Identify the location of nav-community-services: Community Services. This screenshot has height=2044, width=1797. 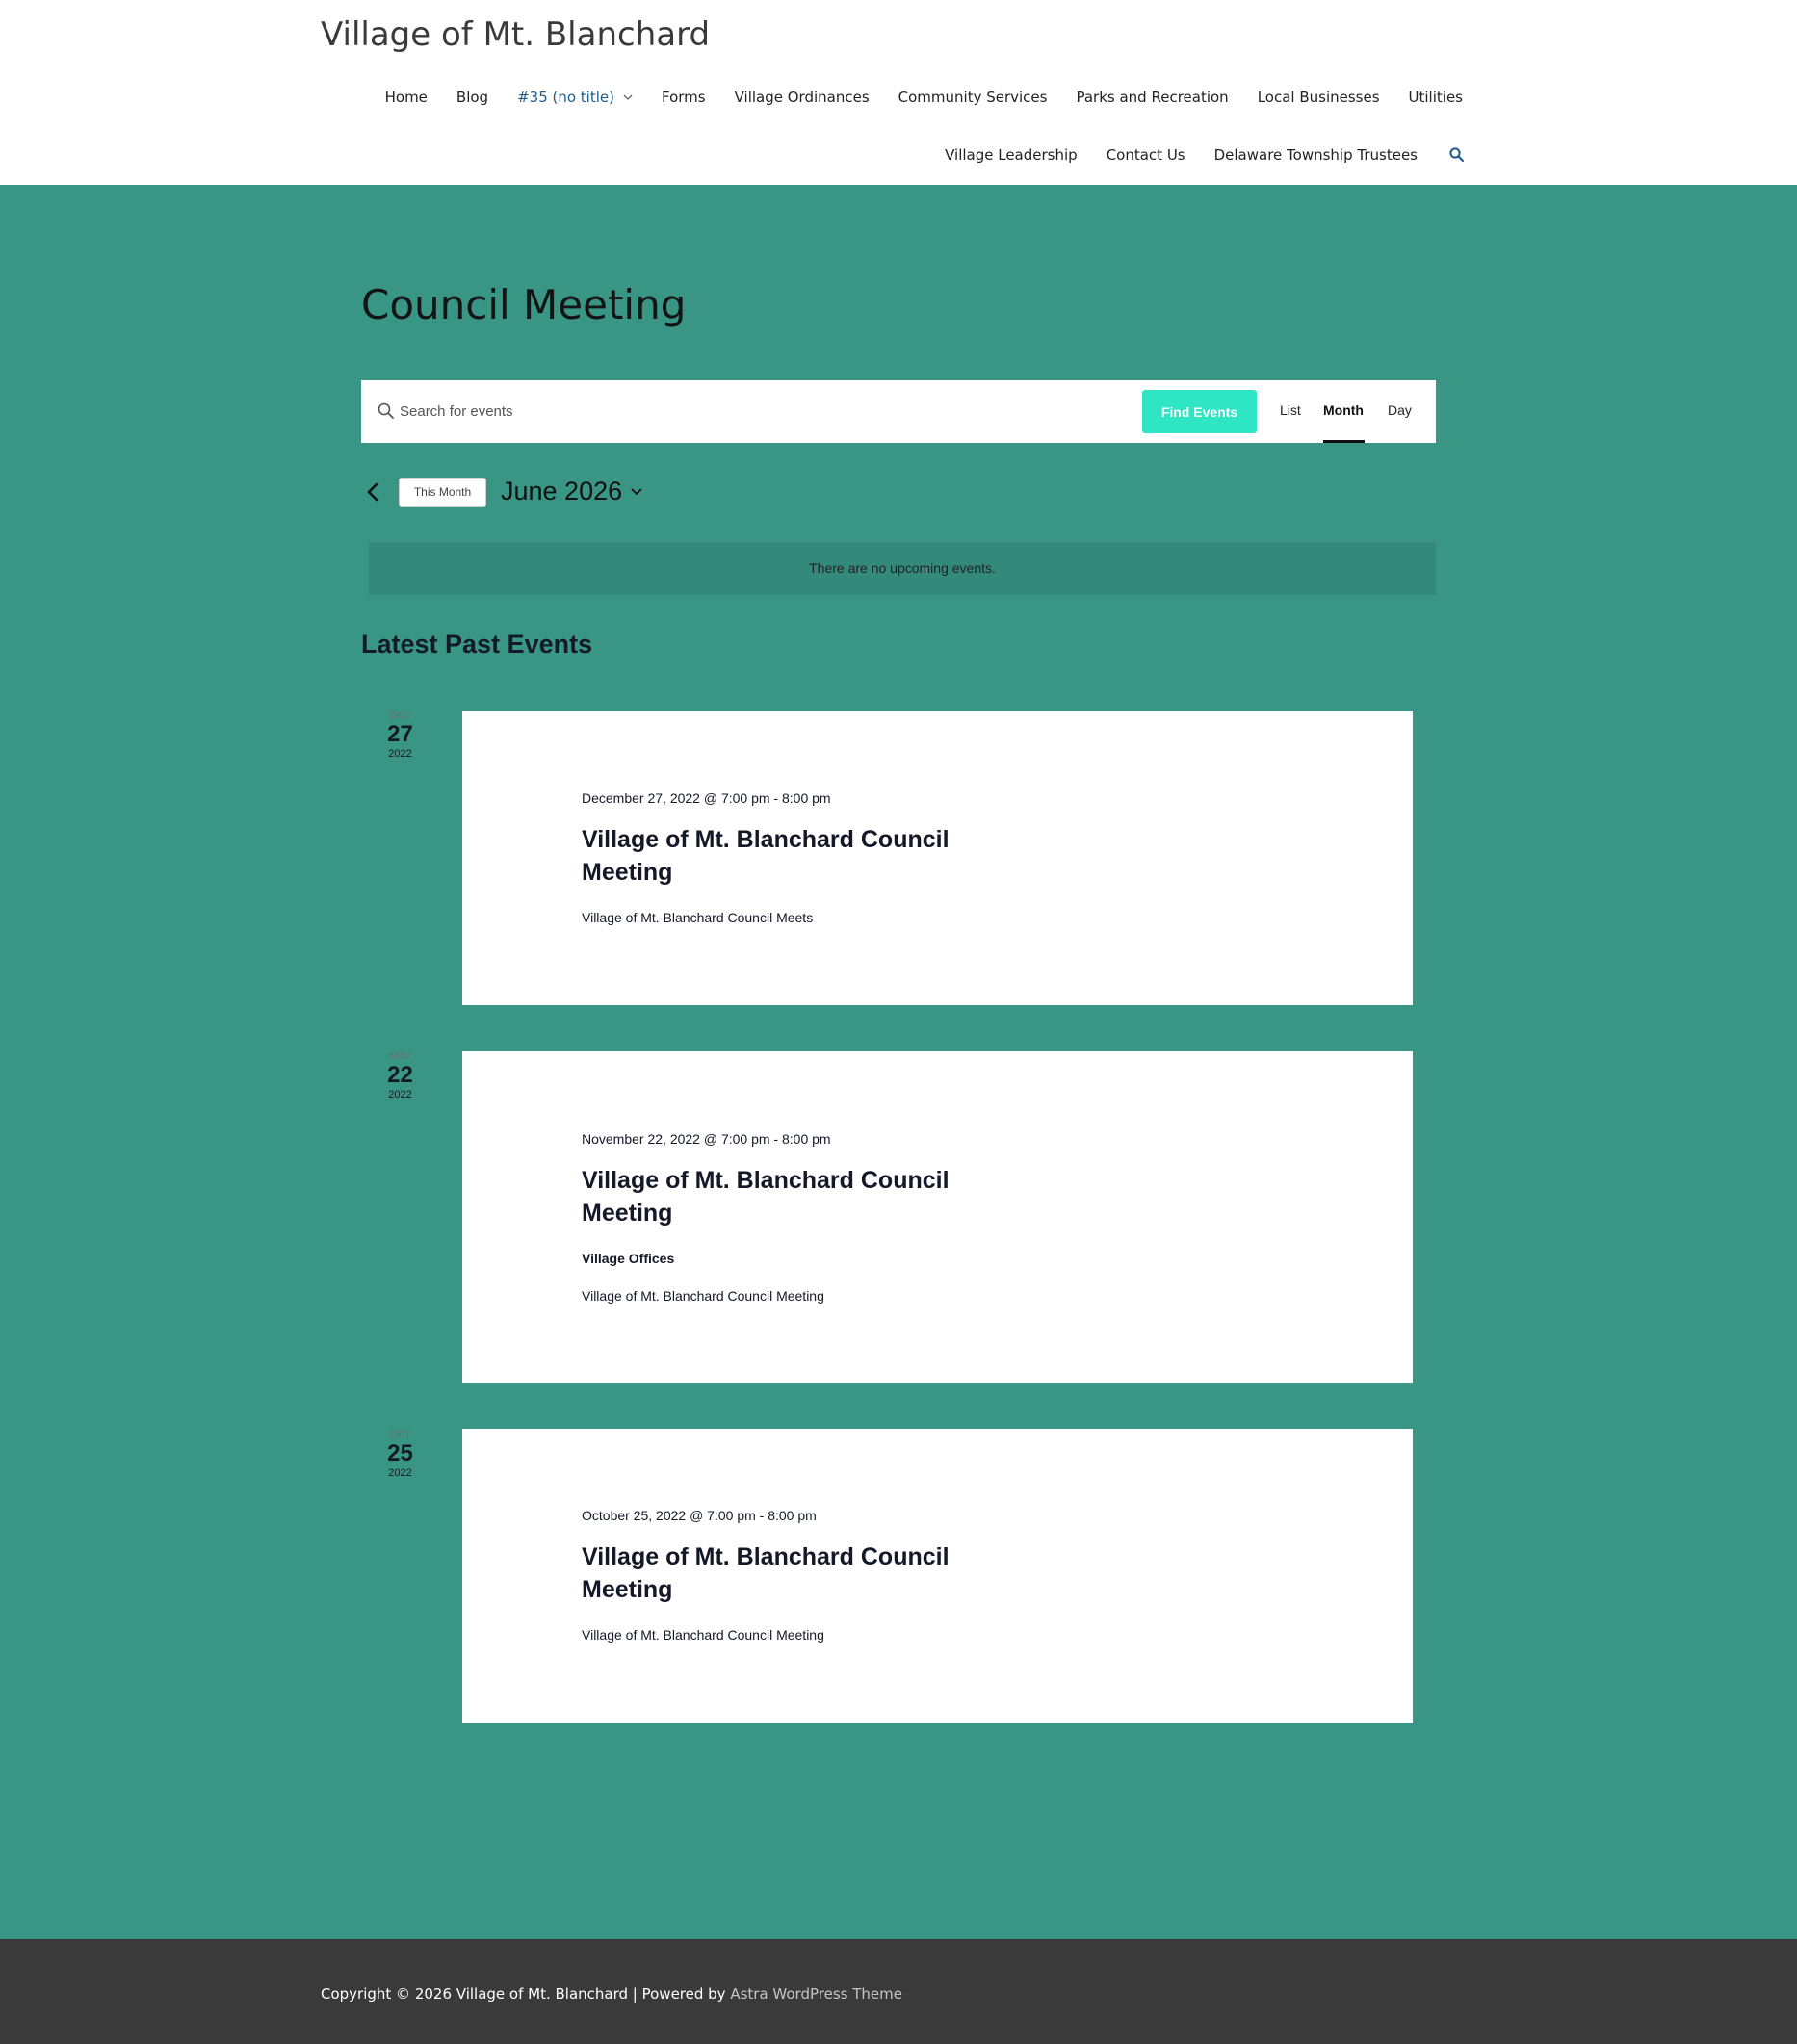
(973, 97).